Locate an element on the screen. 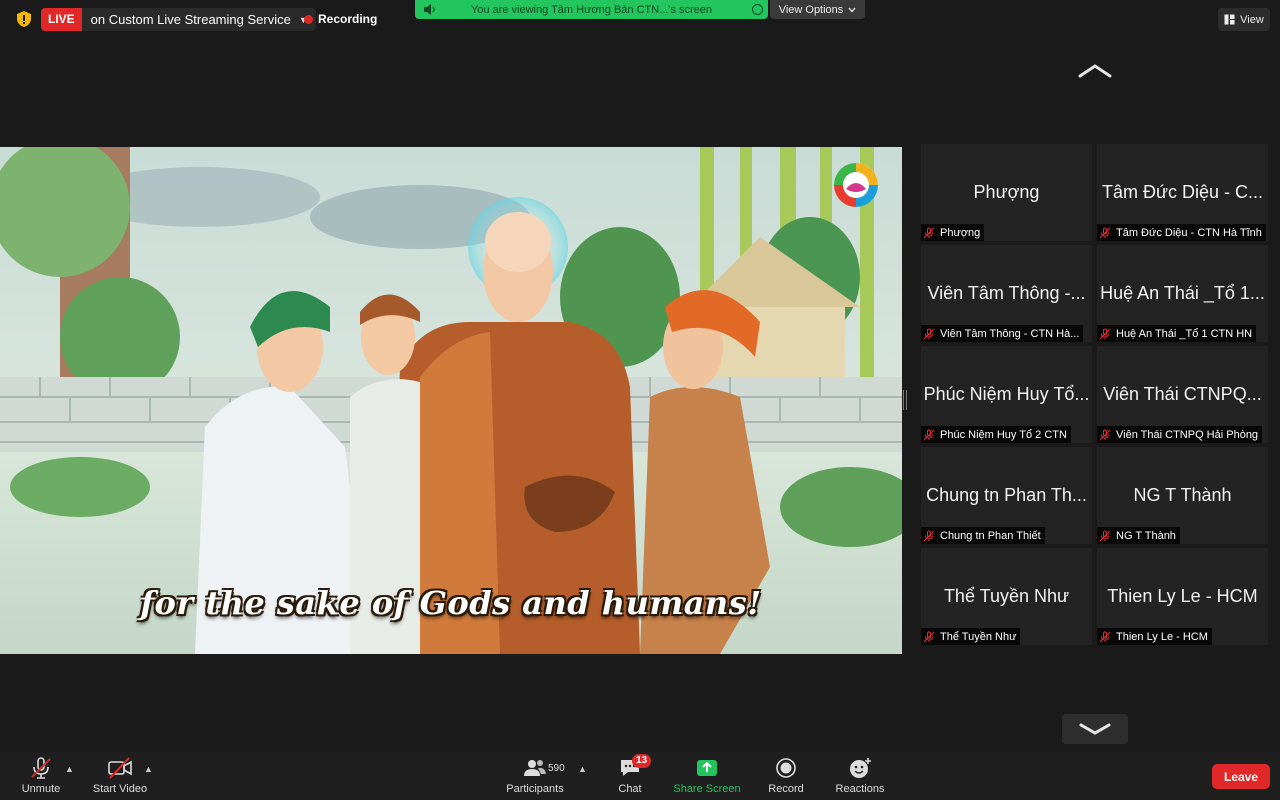 The width and height of the screenshot is (1280, 800). chevron-up-icon is located at coordinates (1095, 71).